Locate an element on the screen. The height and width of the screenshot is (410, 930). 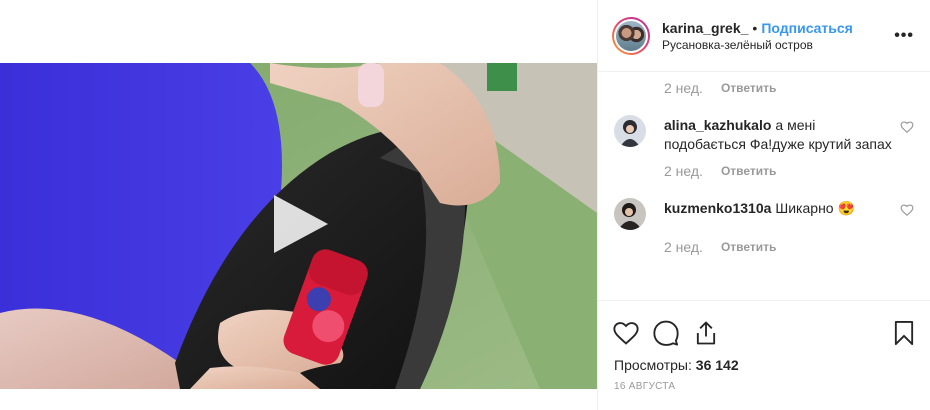
share-icon is located at coordinates (706, 333).